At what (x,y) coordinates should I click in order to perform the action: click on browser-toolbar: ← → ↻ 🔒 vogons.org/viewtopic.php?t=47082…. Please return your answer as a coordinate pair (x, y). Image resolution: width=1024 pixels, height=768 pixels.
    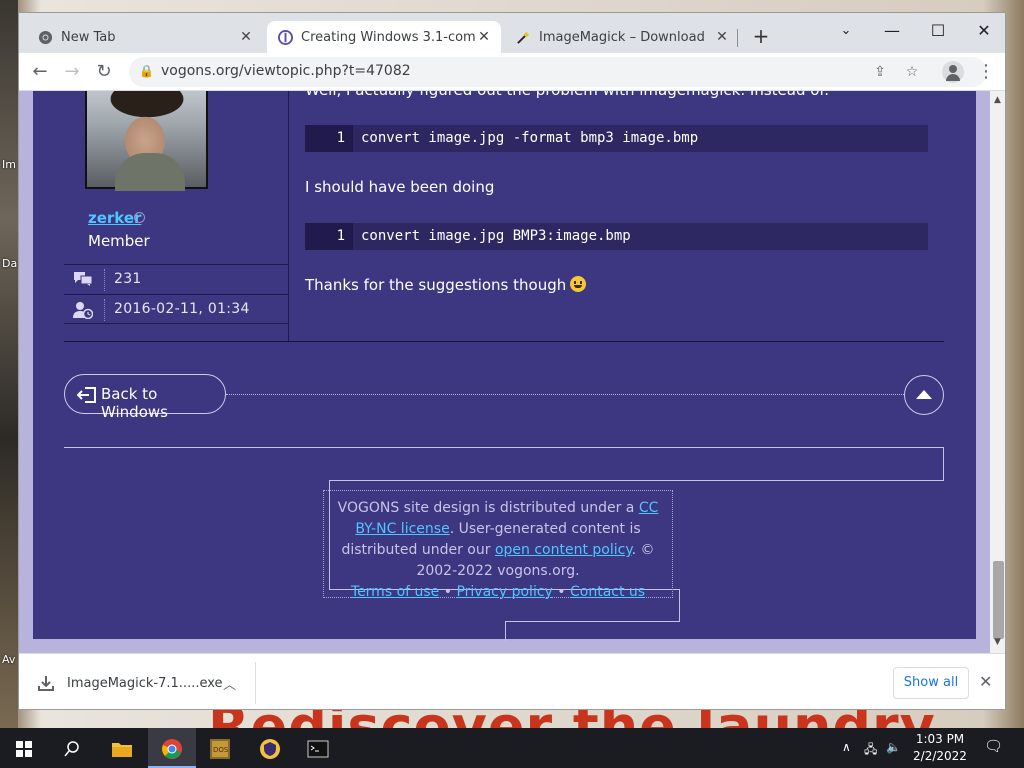
    Looking at the image, I should click on (512, 72).